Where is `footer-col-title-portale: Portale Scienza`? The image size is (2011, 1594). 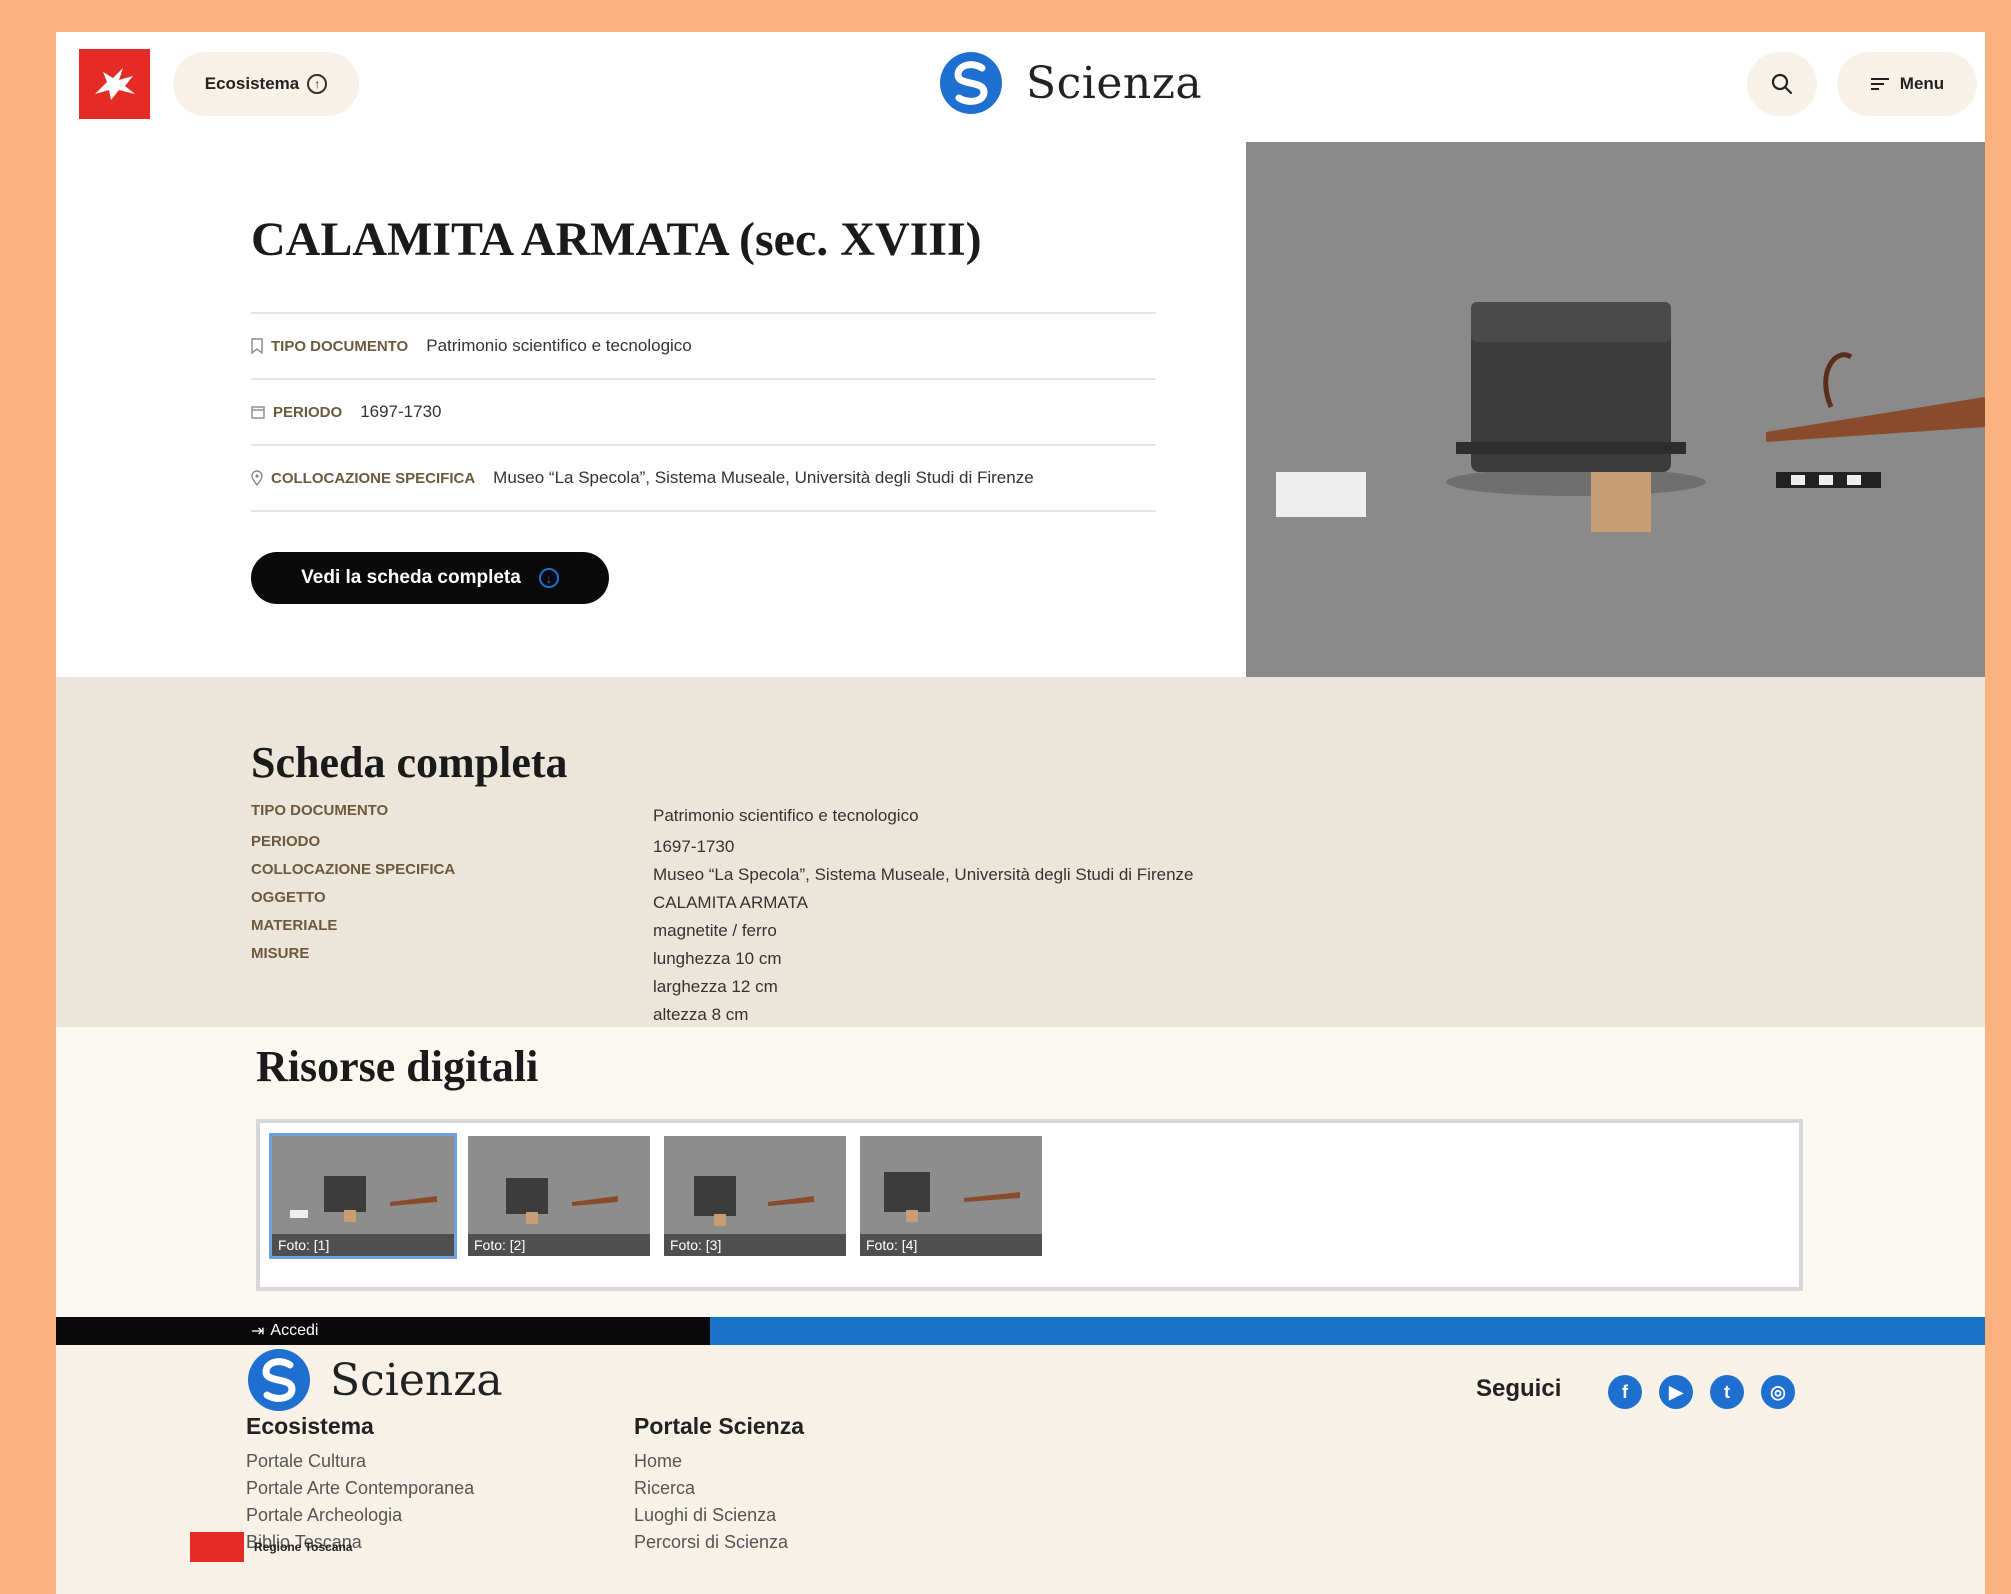
footer-col-title-portale: Portale Scienza is located at coordinates (719, 1426).